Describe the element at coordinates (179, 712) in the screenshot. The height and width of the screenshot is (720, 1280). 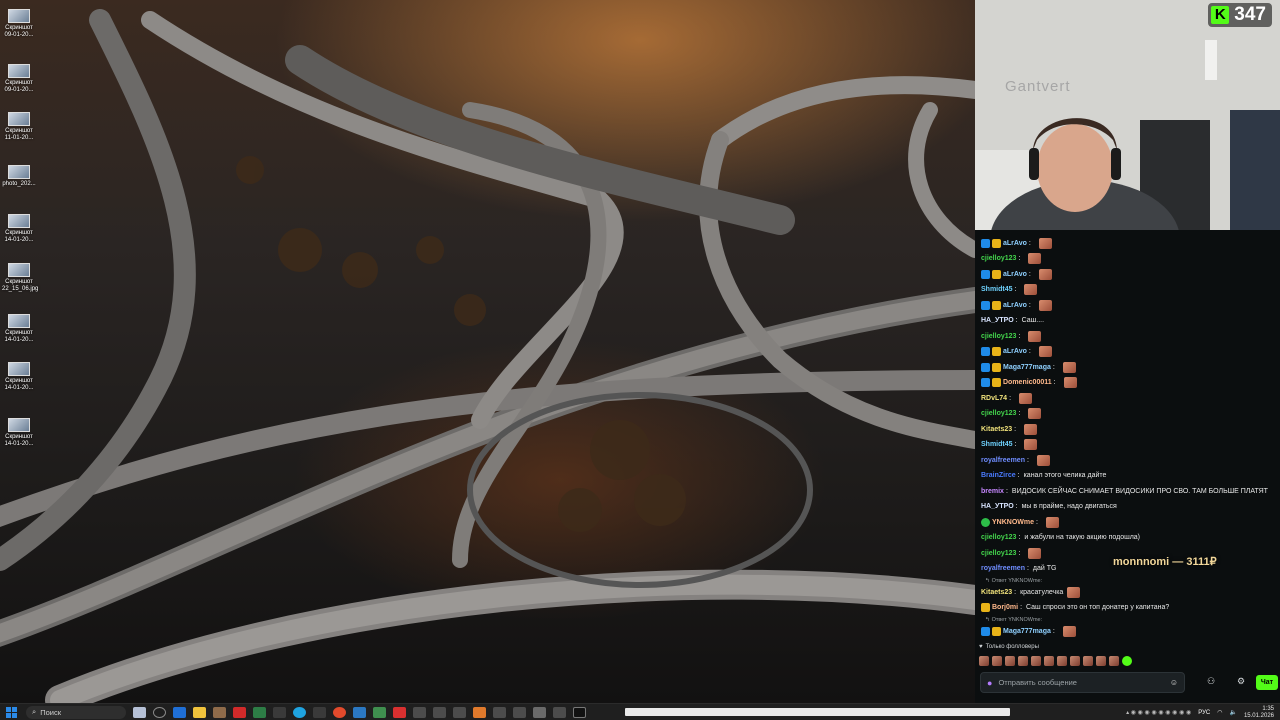
I see `outlook-app-icon` at that location.